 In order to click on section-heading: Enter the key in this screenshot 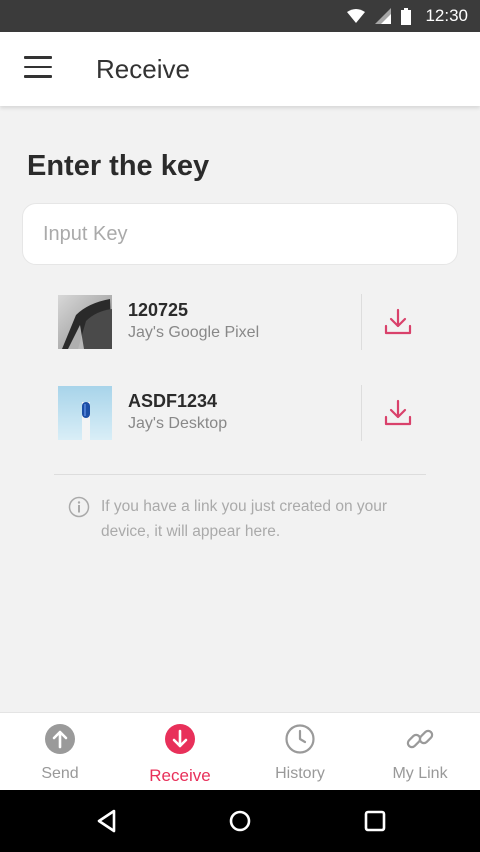, I will do `click(118, 166)`.